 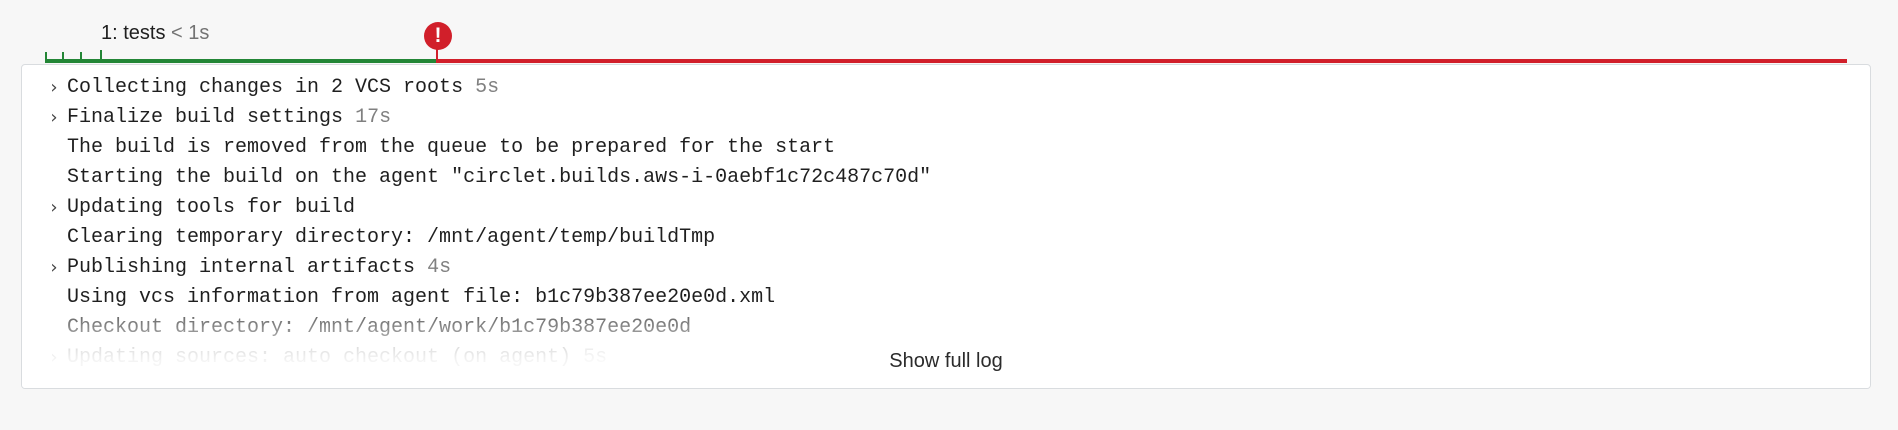 I want to click on log-line-text: Finalize build settings, so click(x=205, y=117).